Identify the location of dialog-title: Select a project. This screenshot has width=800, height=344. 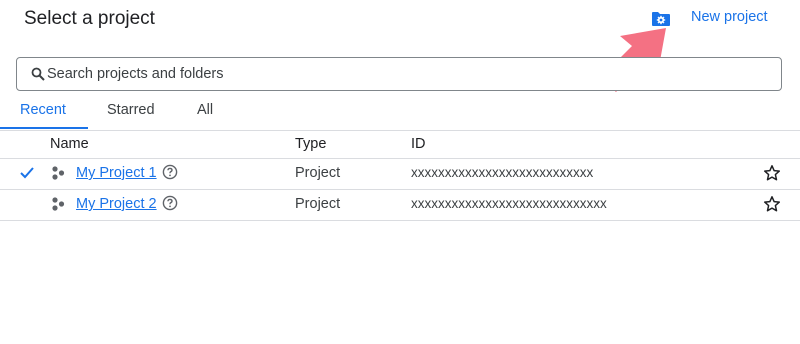
(89, 18).